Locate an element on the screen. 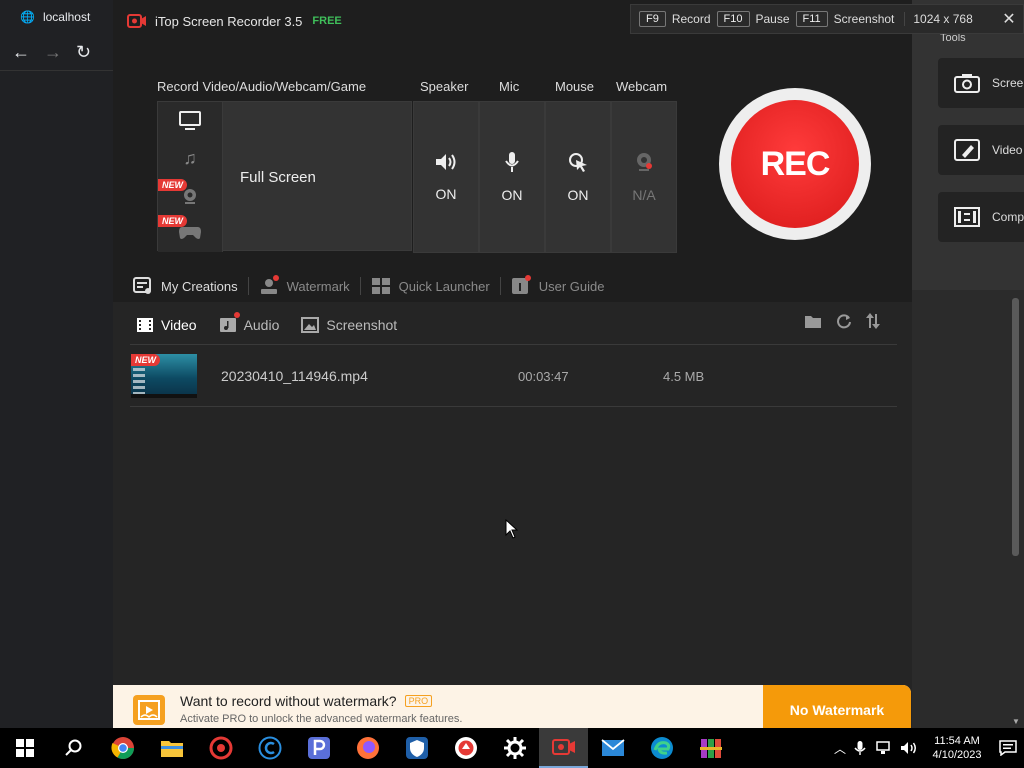 This screenshot has height=768, width=1024. taskbar-mail is located at coordinates (612, 748).